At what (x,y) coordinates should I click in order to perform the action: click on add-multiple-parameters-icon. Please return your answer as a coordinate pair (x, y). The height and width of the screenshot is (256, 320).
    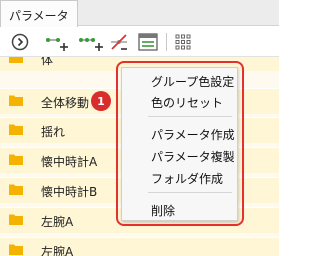
    Looking at the image, I should click on (91, 44).